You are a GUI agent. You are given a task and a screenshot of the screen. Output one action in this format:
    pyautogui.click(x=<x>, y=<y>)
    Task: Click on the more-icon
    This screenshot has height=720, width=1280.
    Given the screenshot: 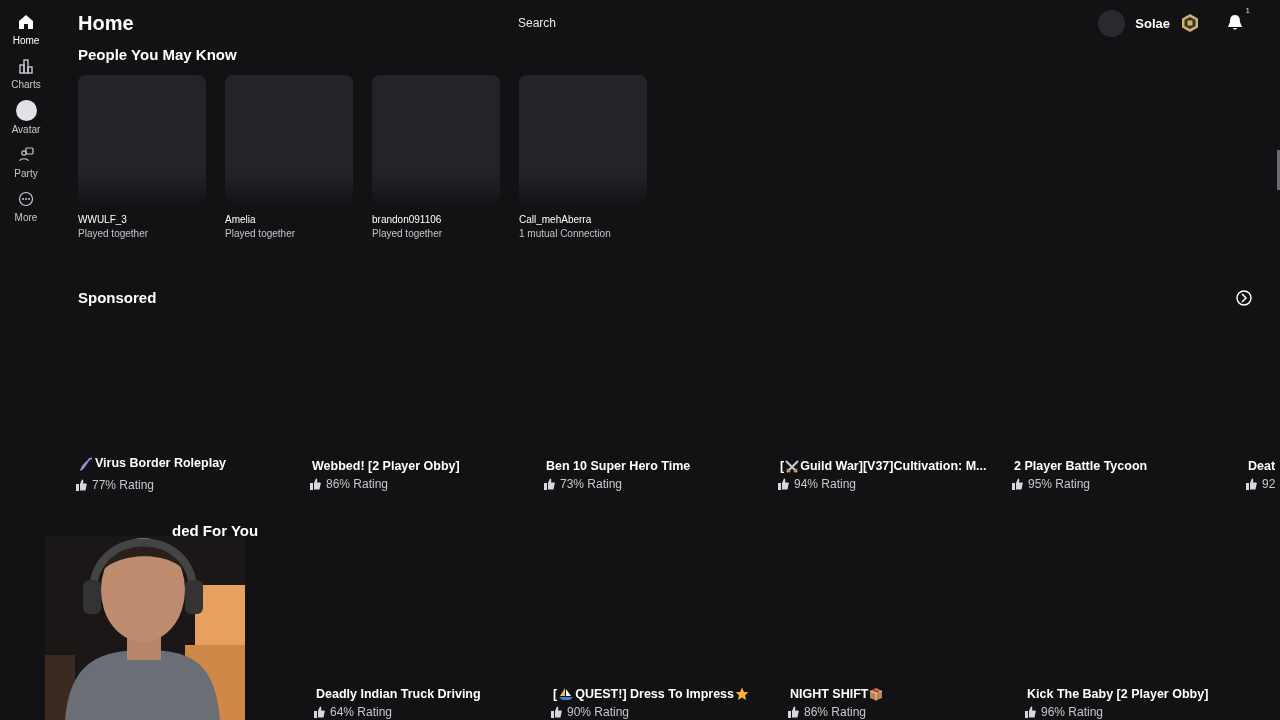 What is the action you would take?
    pyautogui.click(x=26, y=199)
    